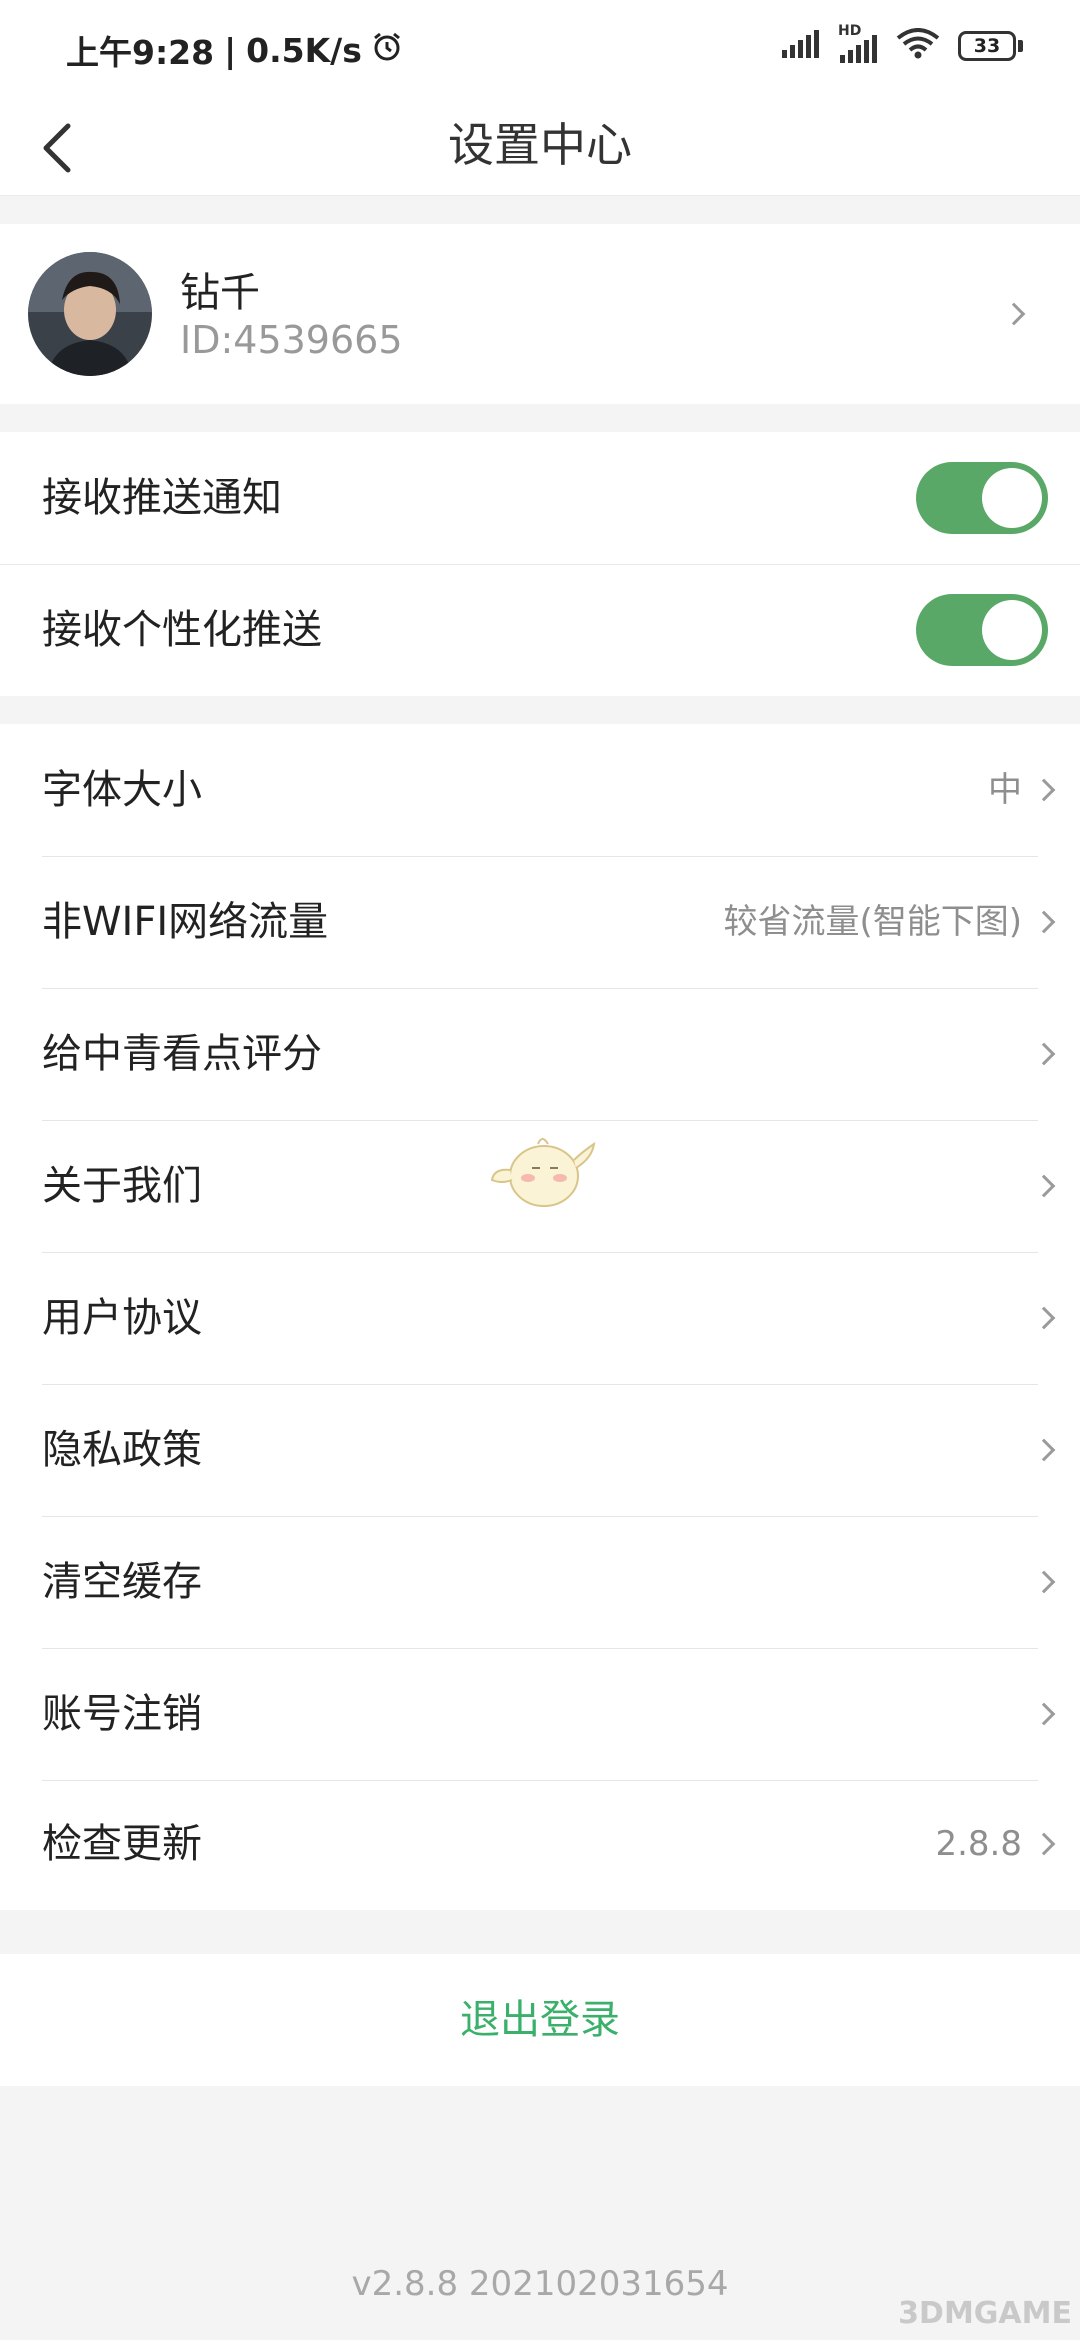  What do you see at coordinates (540, 48) in the screenshot?
I see `status-bar: 上午9:28 | 0.5K/s HD 33` at bounding box center [540, 48].